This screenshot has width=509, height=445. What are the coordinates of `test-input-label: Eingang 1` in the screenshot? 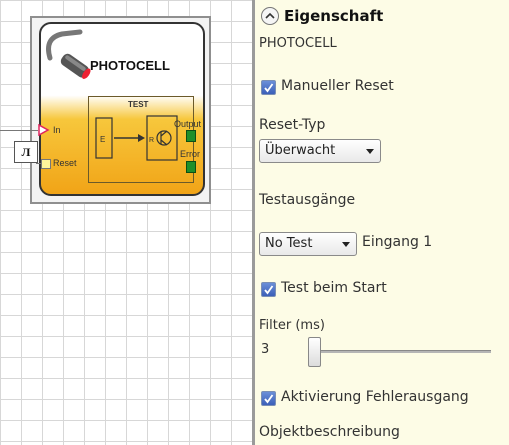 It's located at (397, 242).